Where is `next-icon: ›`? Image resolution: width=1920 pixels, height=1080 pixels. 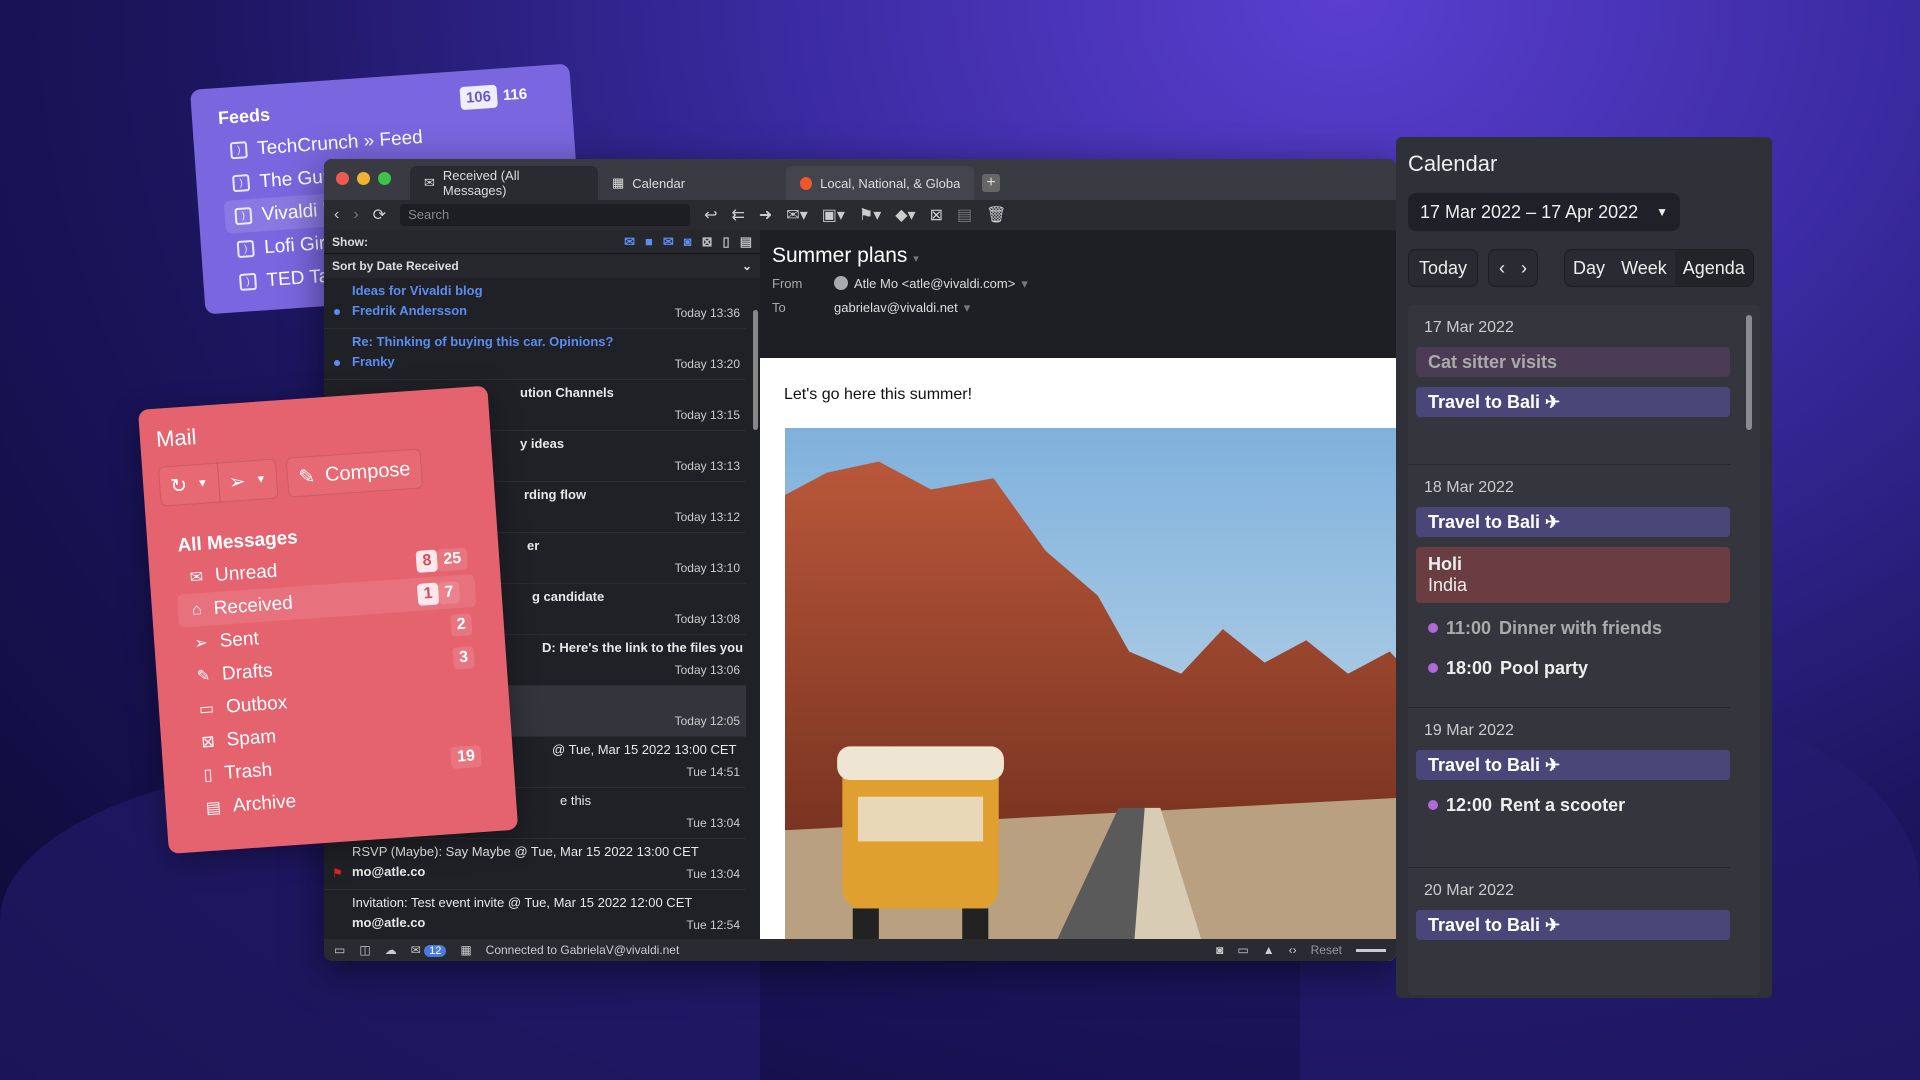
next-icon: › is located at coordinates (1524, 268).